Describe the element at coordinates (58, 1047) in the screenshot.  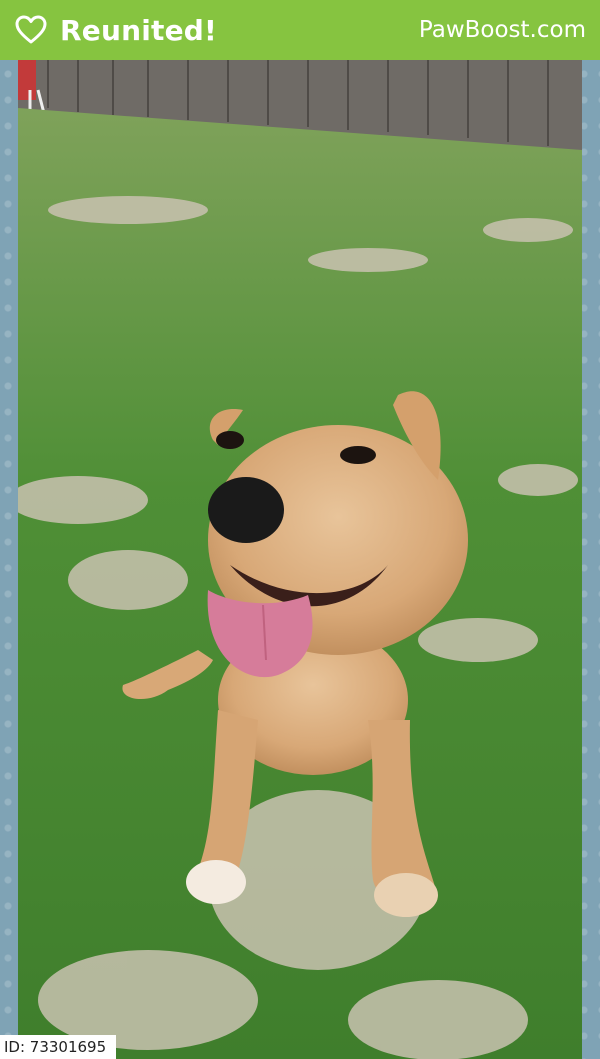
I see `id-tag: ID: 73301695` at that location.